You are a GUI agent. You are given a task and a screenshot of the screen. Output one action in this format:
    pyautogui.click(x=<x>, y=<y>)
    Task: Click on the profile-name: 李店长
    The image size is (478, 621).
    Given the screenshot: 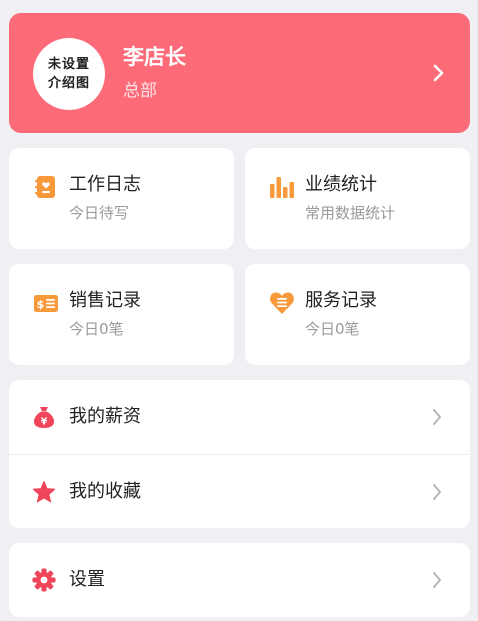 What is the action you would take?
    pyautogui.click(x=154, y=57)
    